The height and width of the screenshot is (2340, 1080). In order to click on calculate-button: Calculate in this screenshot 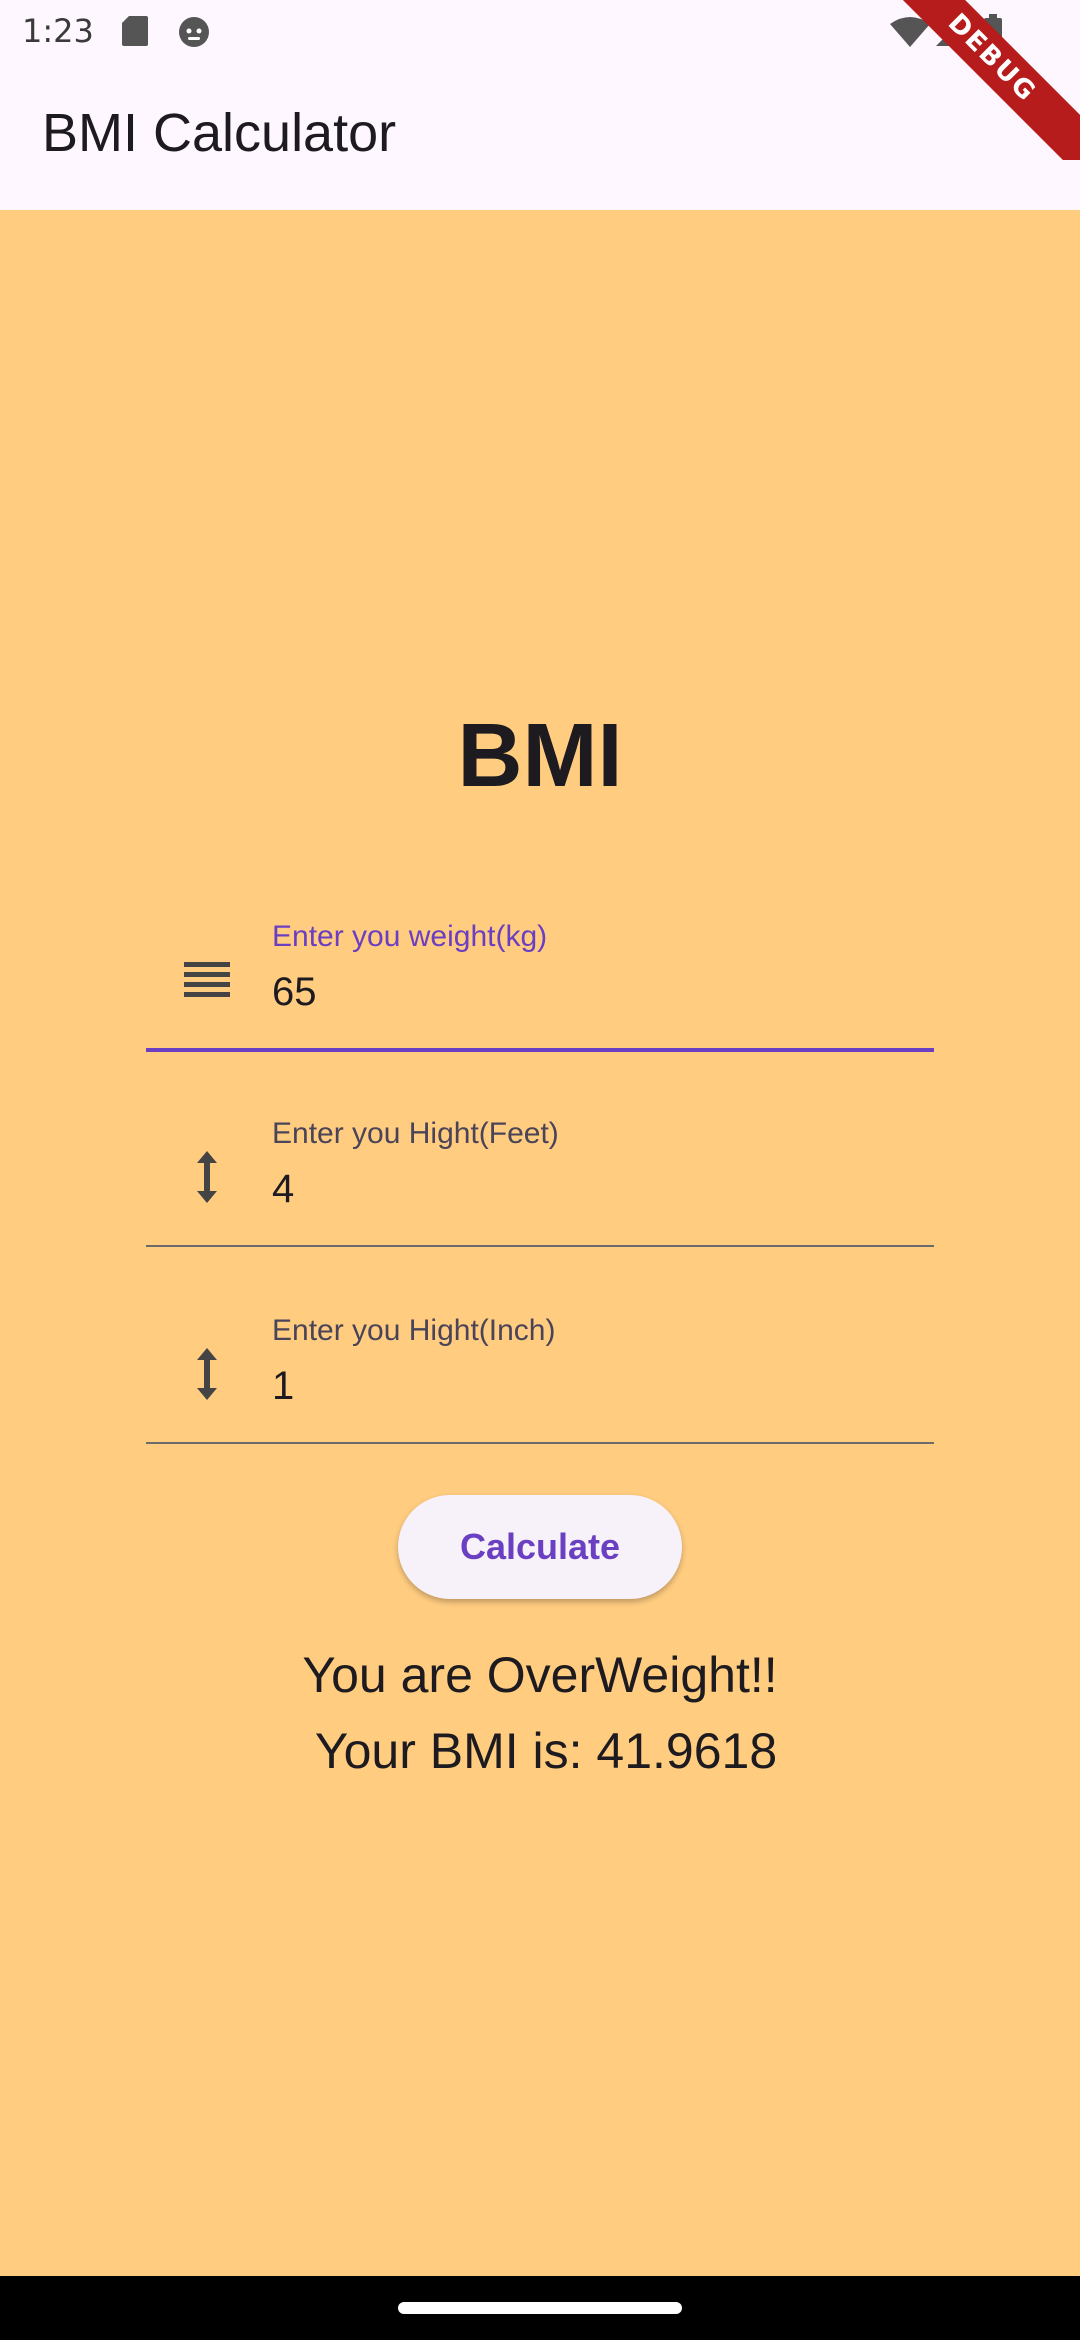, I will do `click(540, 1547)`.